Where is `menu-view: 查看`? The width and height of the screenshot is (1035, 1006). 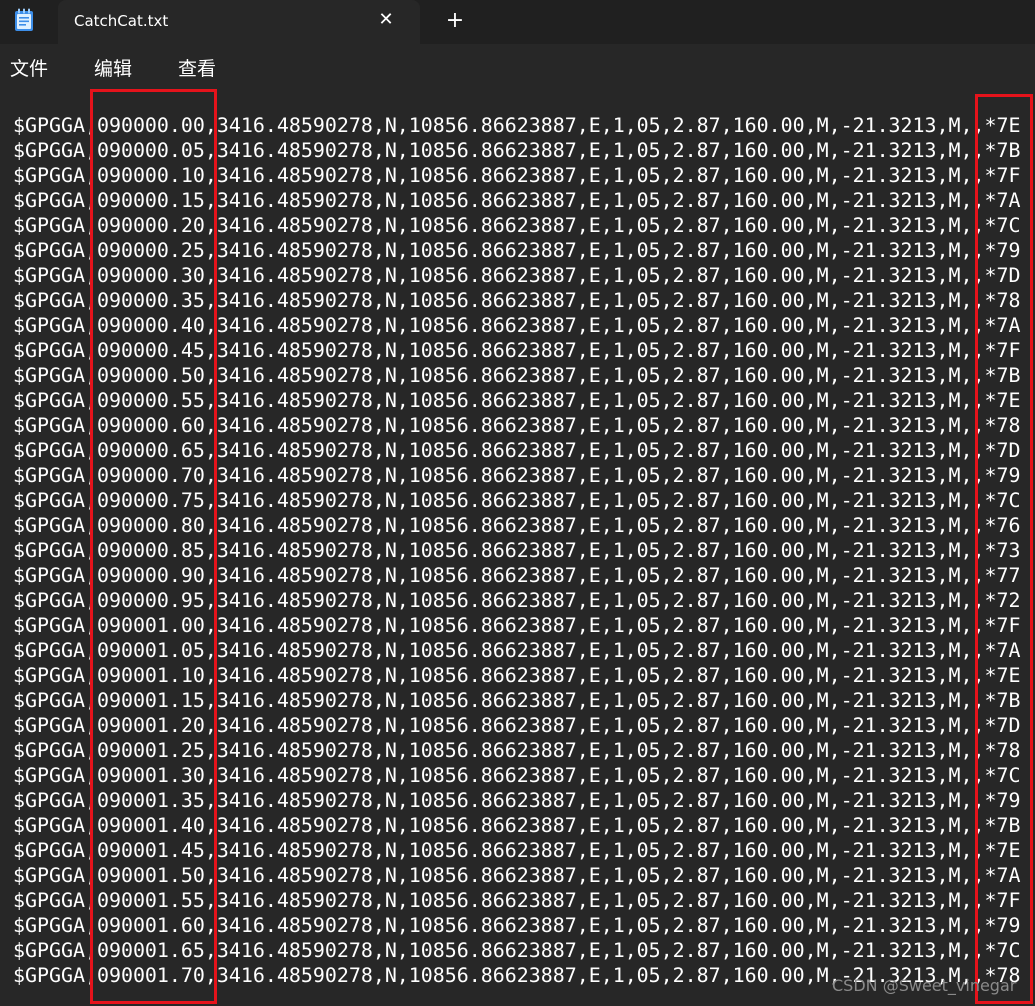
menu-view: 查看 is located at coordinates (197, 69).